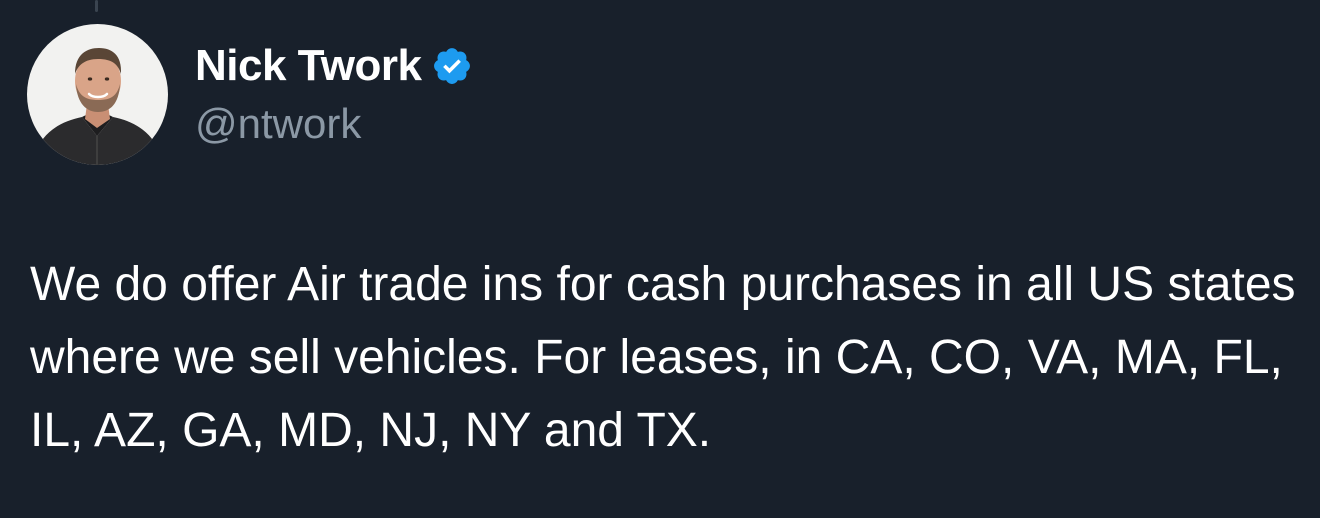 This screenshot has width=1320, height=518. I want to click on verified-badge-icon, so click(452, 66).